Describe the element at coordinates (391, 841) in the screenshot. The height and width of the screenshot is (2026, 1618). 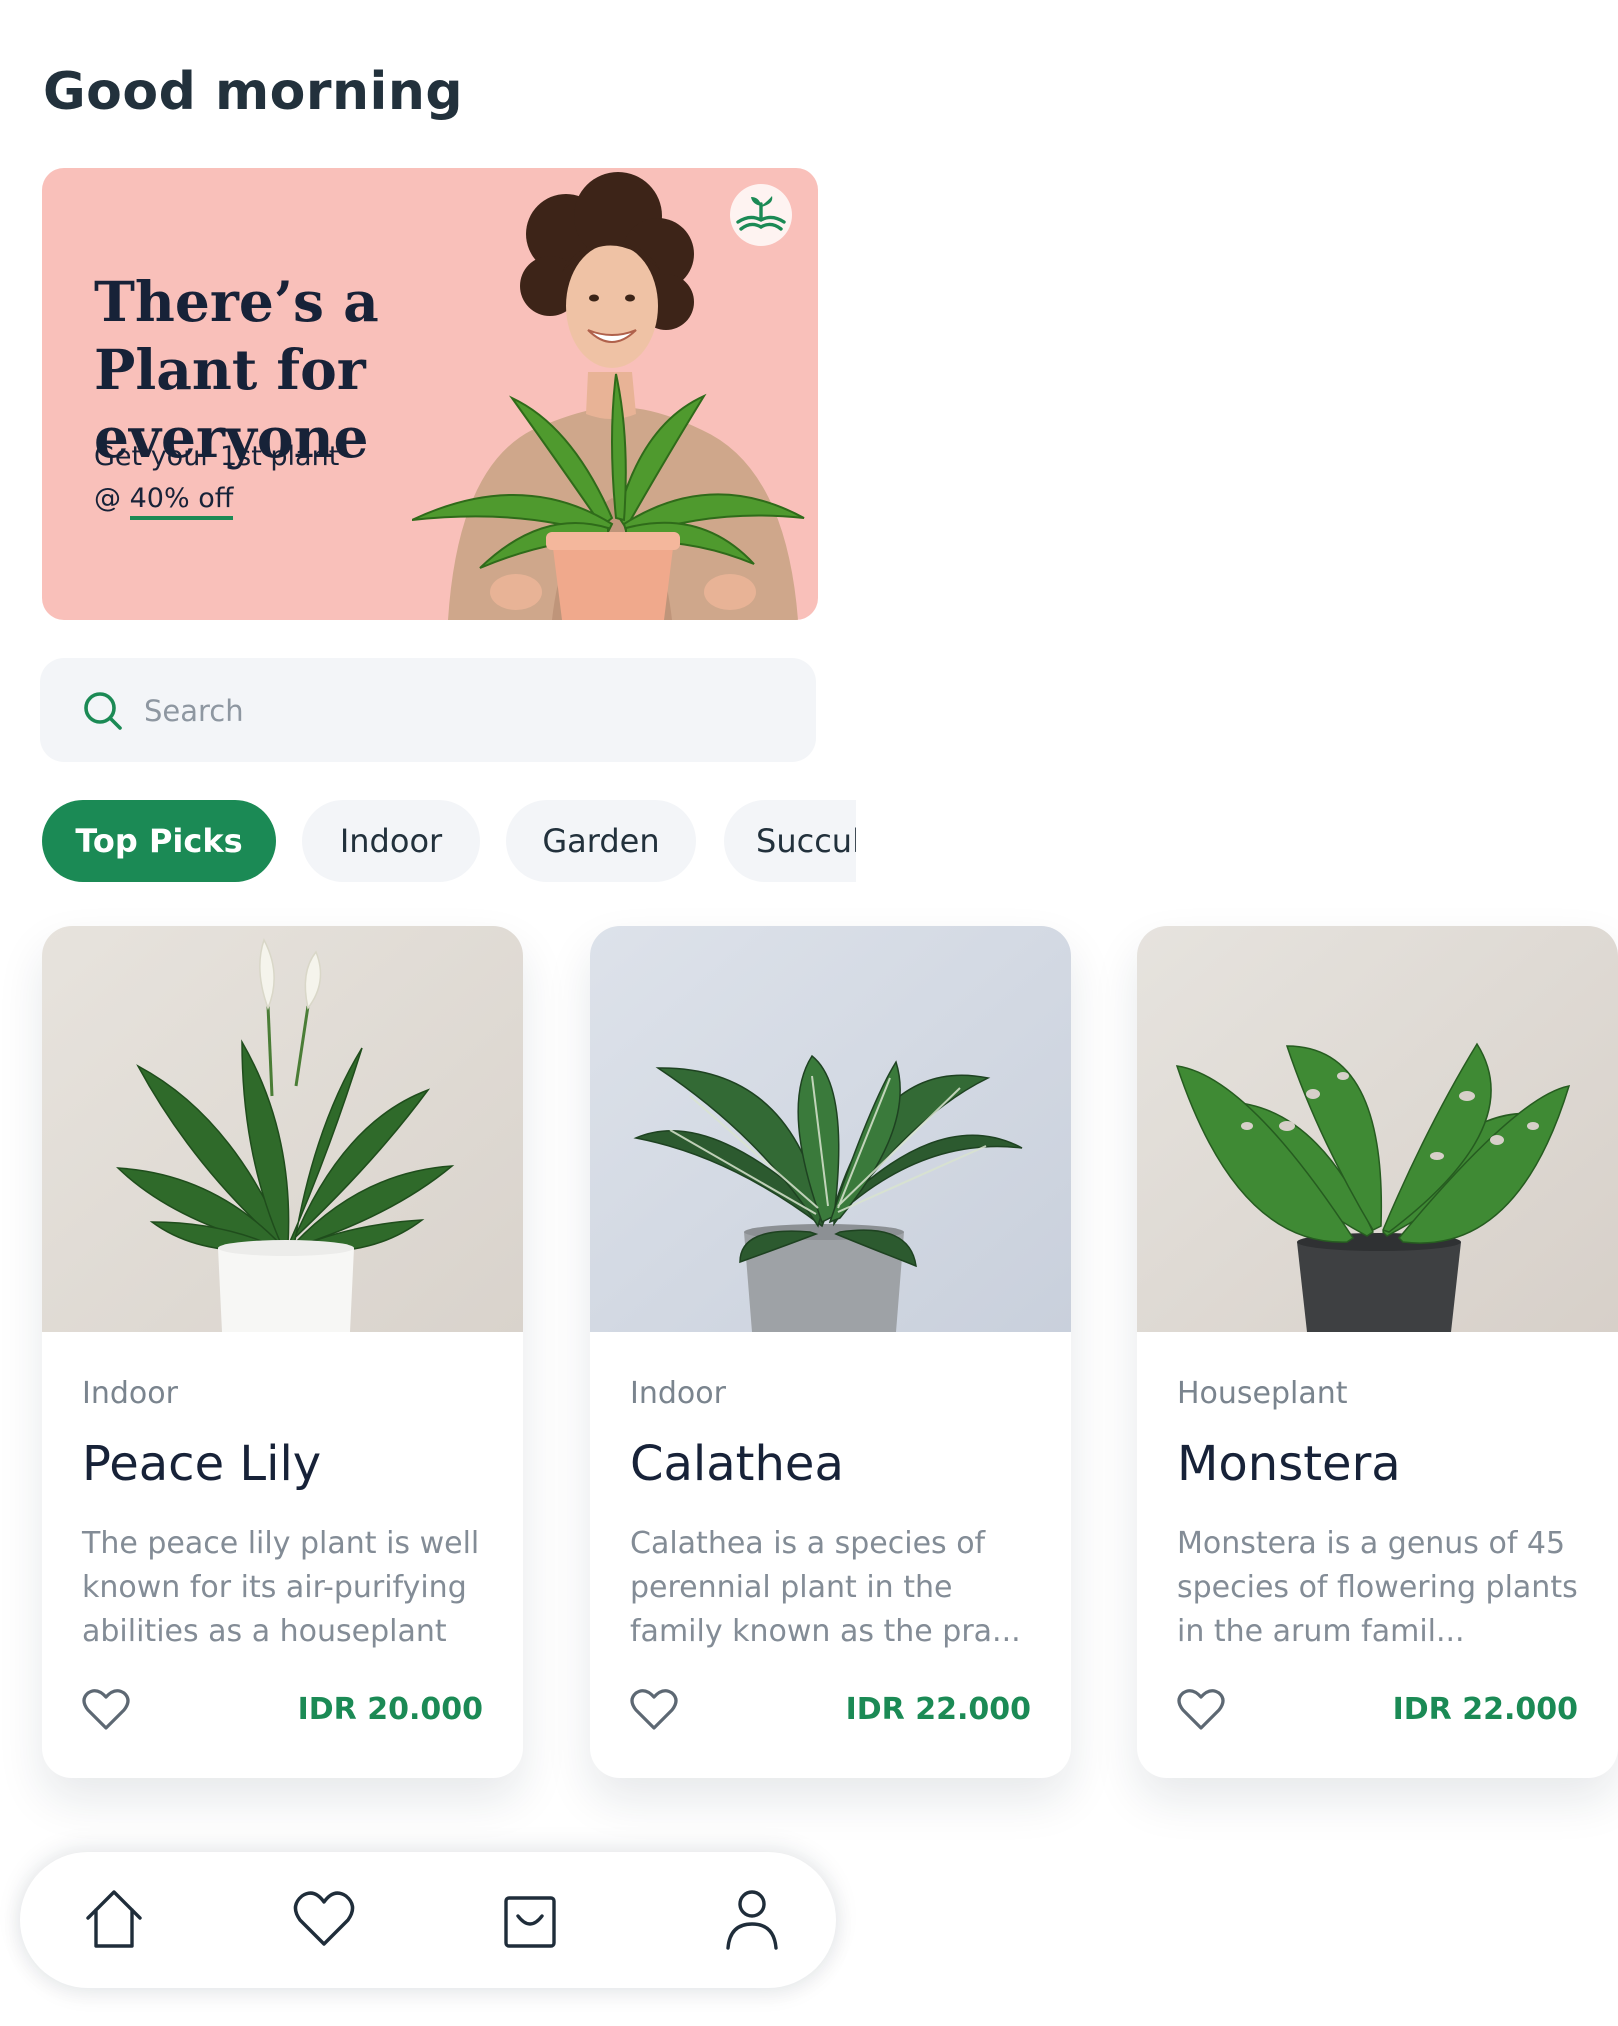
I see `chip-indoor: Indoor` at that location.